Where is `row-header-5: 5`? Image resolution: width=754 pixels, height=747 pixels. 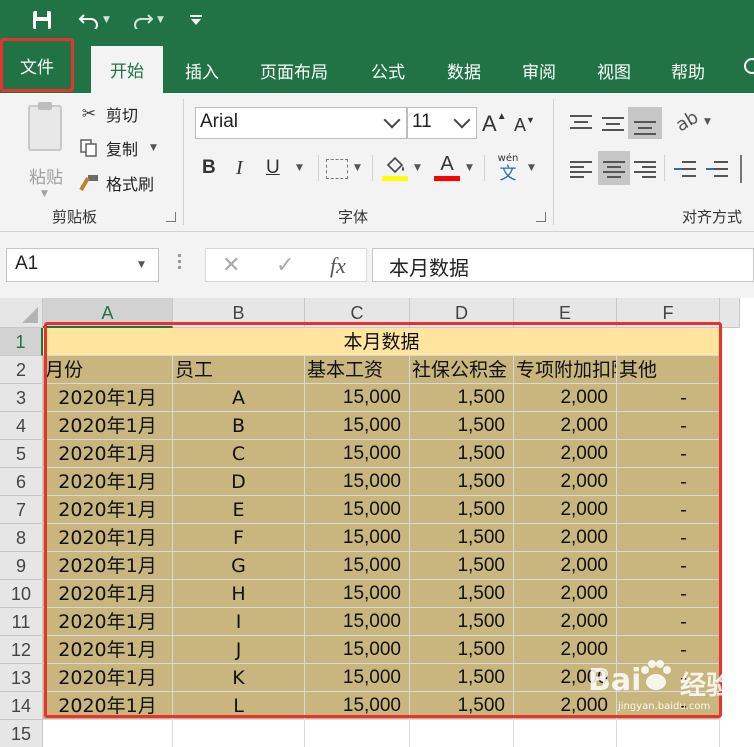 row-header-5: 5 is located at coordinates (21, 454).